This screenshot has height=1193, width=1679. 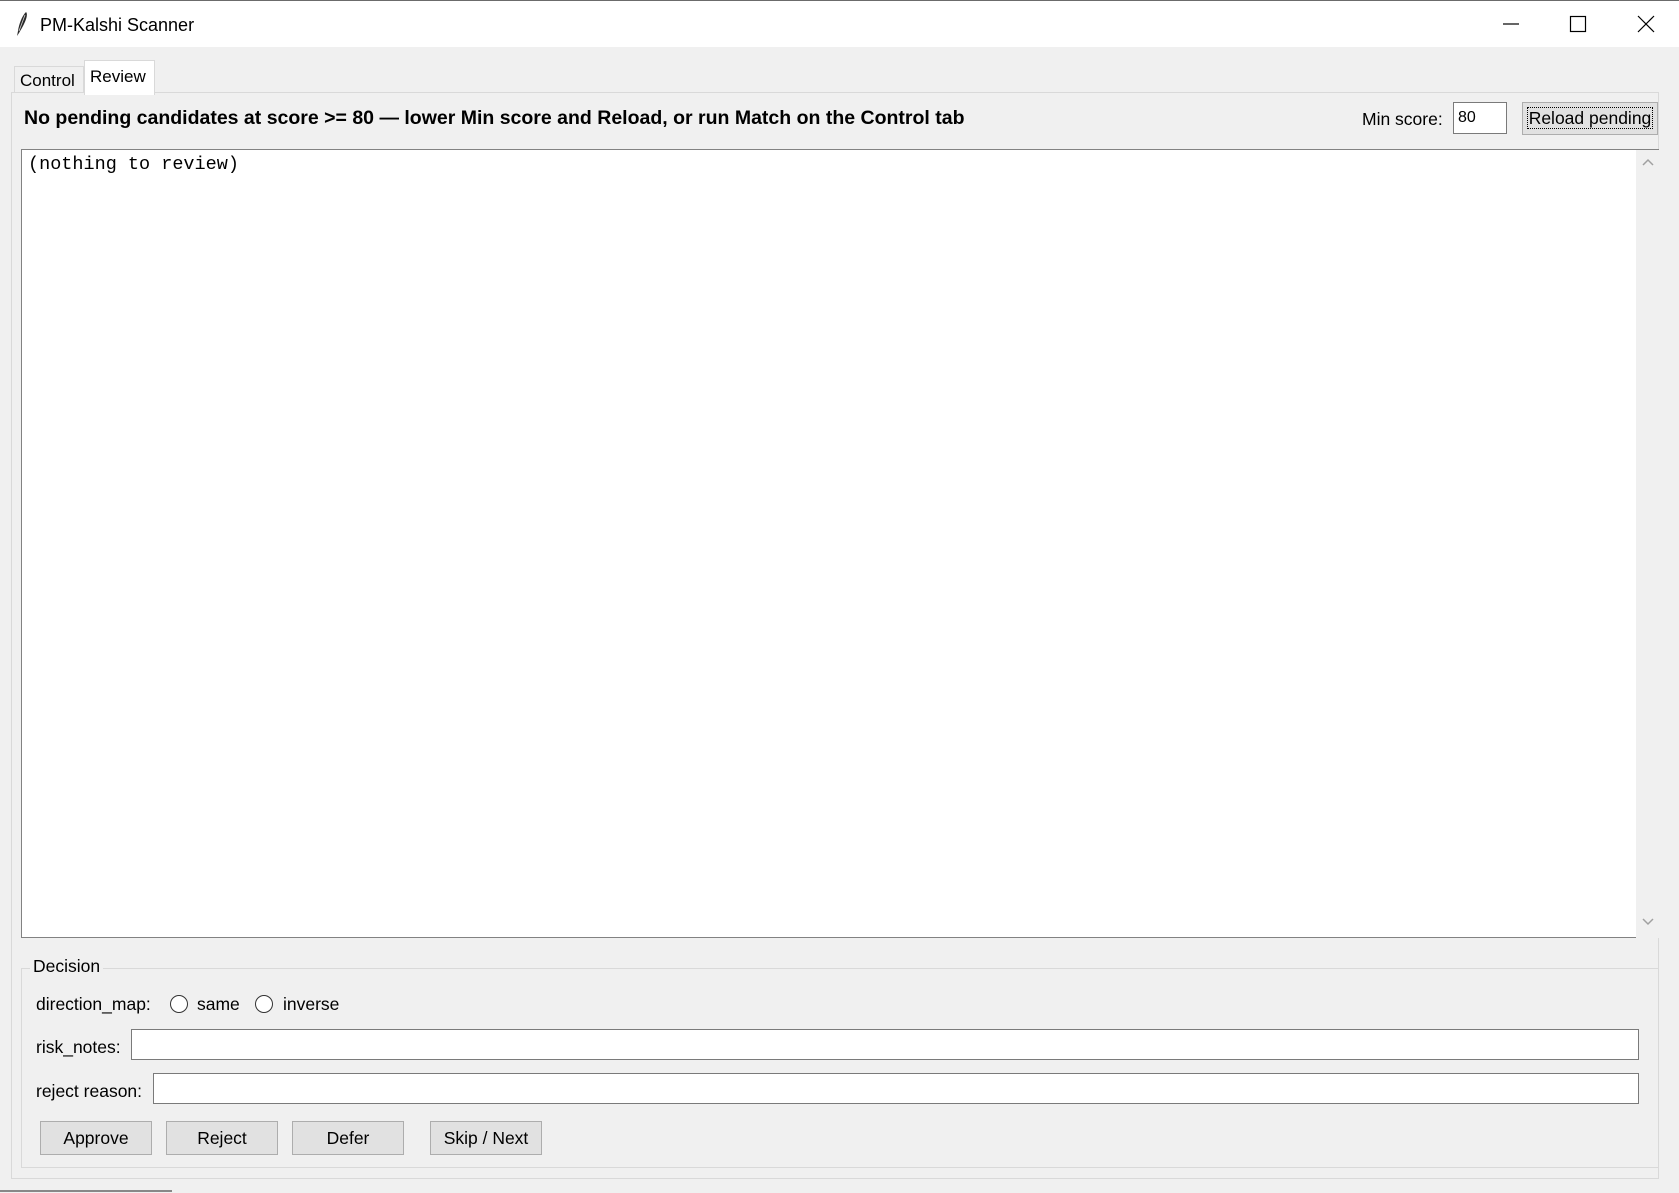 What do you see at coordinates (348, 1138) in the screenshot?
I see `defer-button: Defer` at bounding box center [348, 1138].